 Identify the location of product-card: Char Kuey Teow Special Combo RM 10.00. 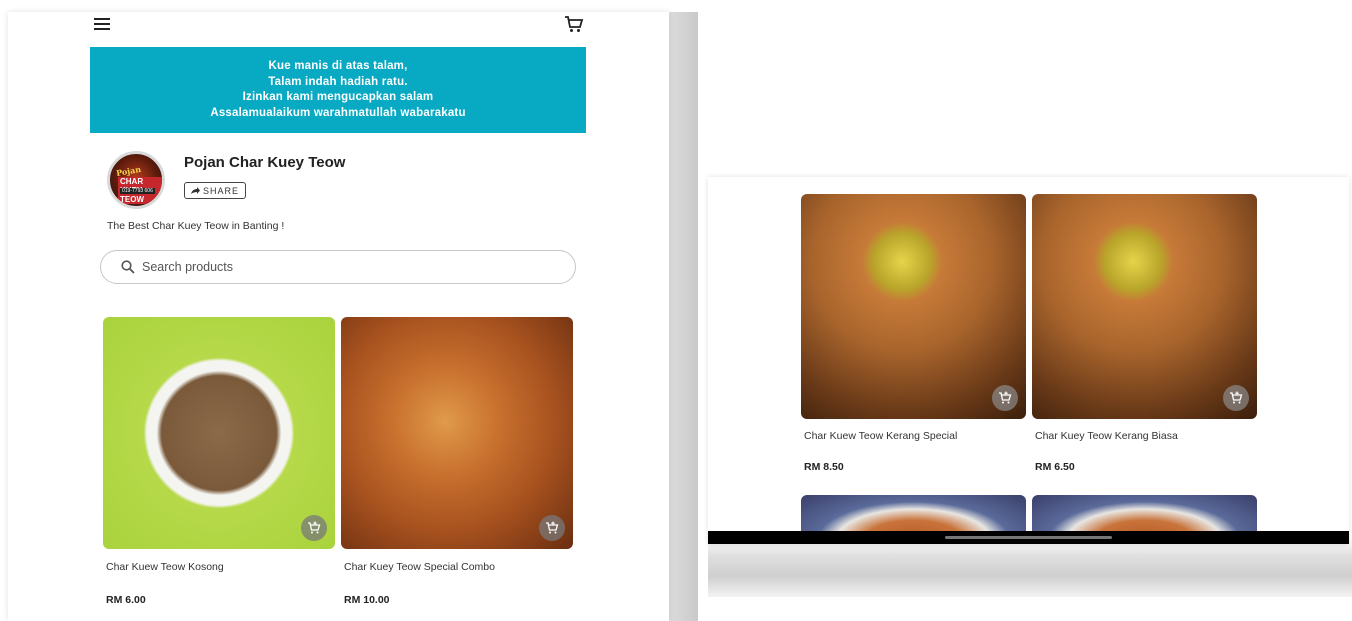
(457, 461).